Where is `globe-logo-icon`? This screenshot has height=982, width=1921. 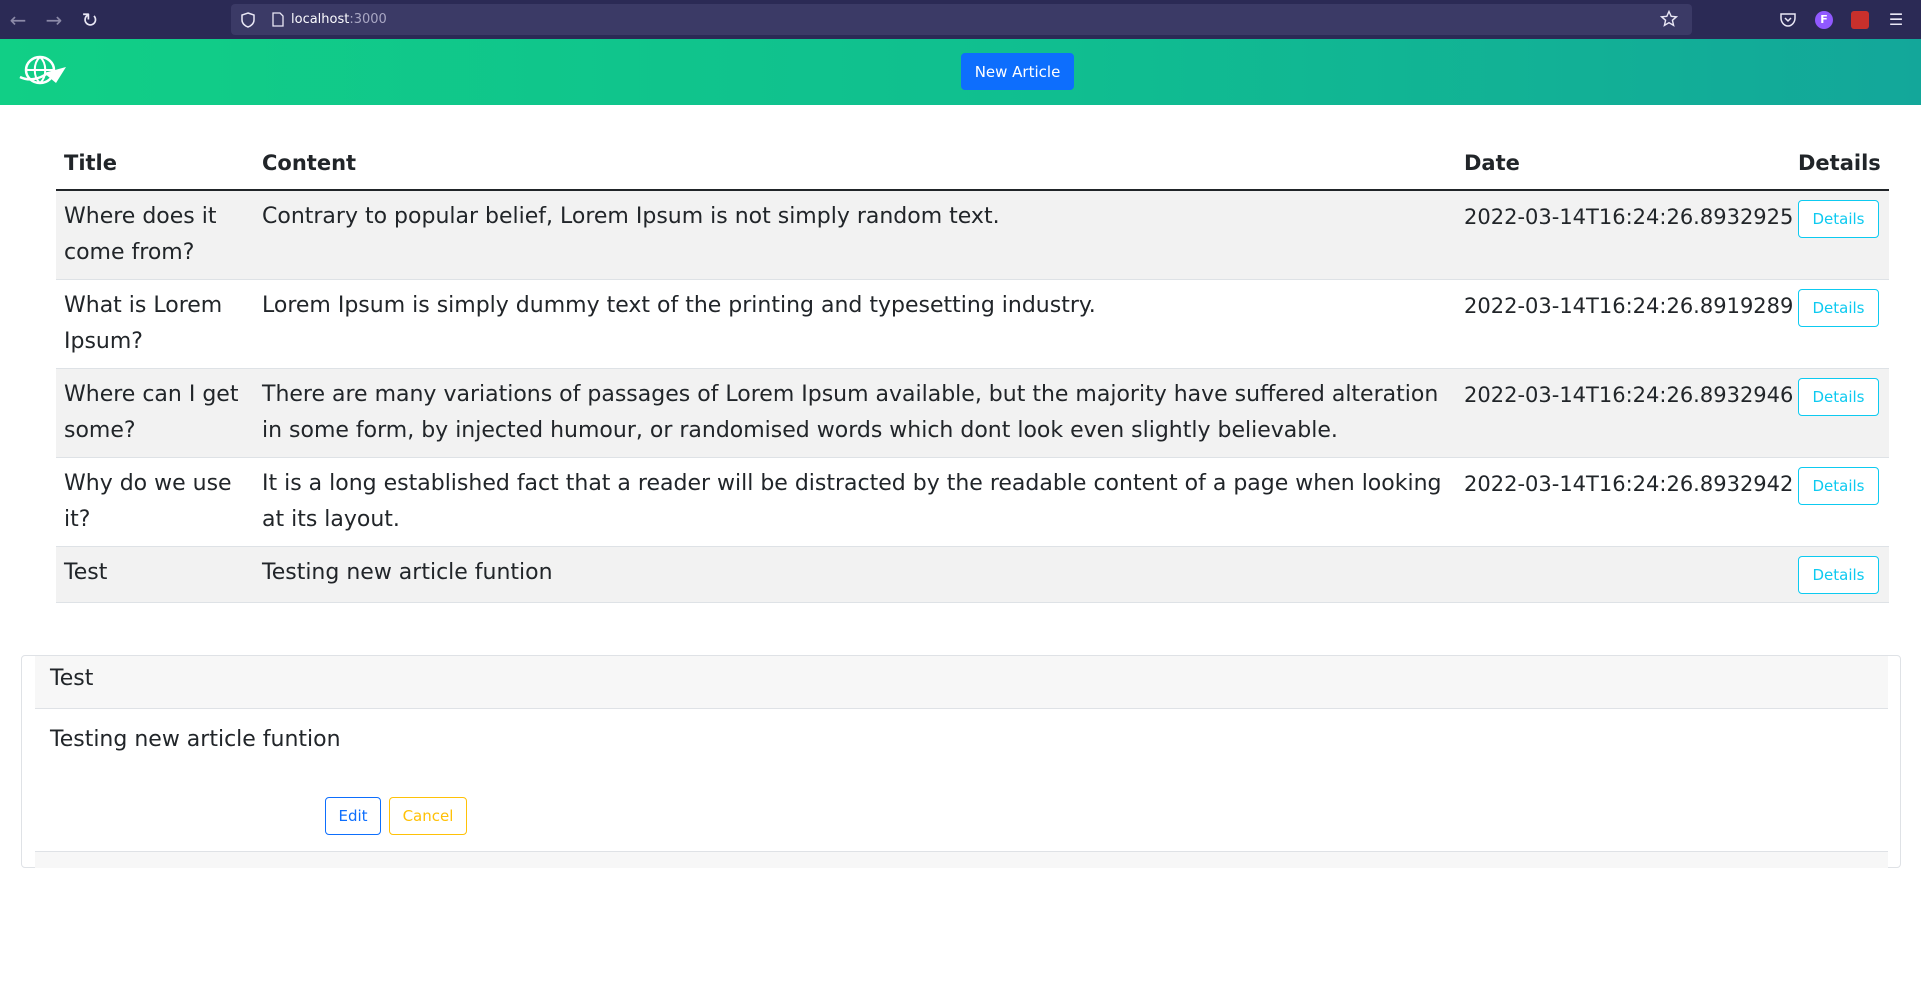 globe-logo-icon is located at coordinates (43, 70).